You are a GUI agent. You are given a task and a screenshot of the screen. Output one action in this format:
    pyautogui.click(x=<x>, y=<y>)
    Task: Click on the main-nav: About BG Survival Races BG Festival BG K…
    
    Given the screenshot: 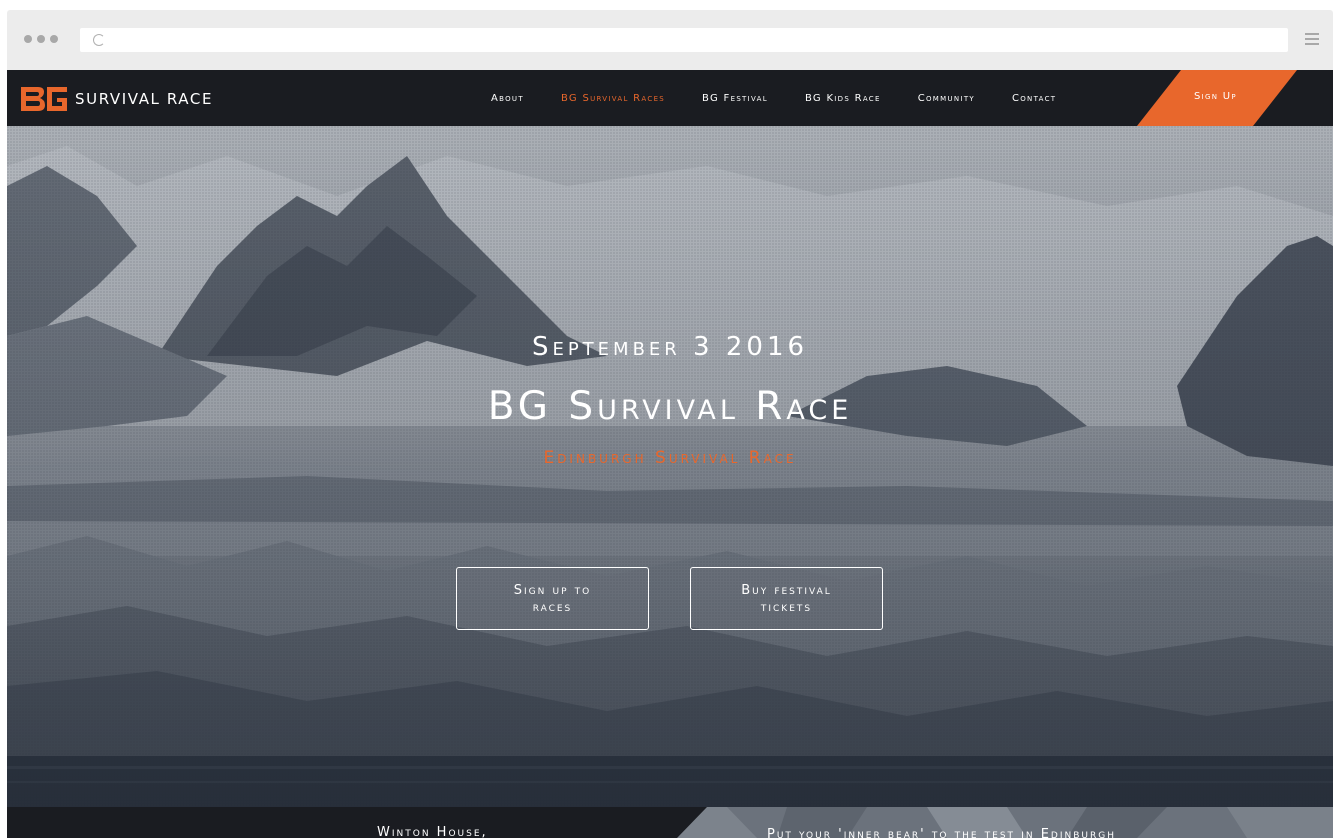 What is the action you would take?
    pyautogui.click(x=792, y=98)
    